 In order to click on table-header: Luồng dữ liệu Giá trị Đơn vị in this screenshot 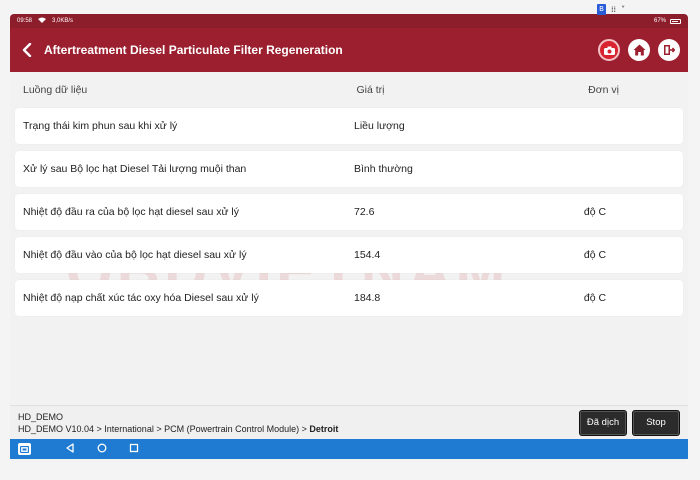, I will do `click(349, 90)`.